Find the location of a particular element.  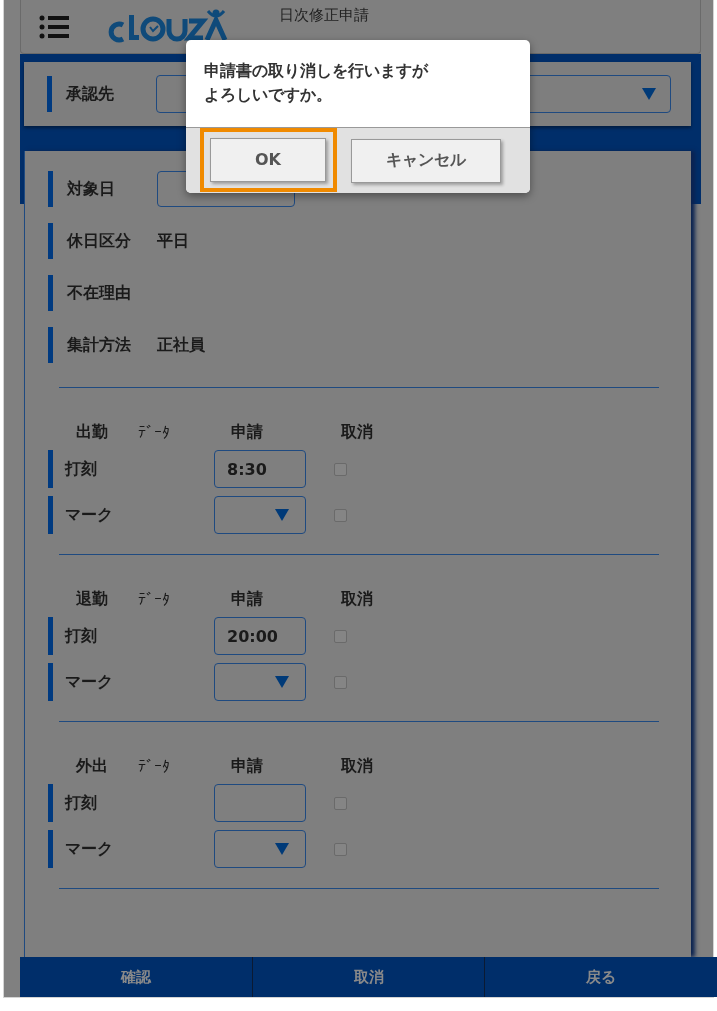

dialog-button: キャンセル is located at coordinates (426, 160).